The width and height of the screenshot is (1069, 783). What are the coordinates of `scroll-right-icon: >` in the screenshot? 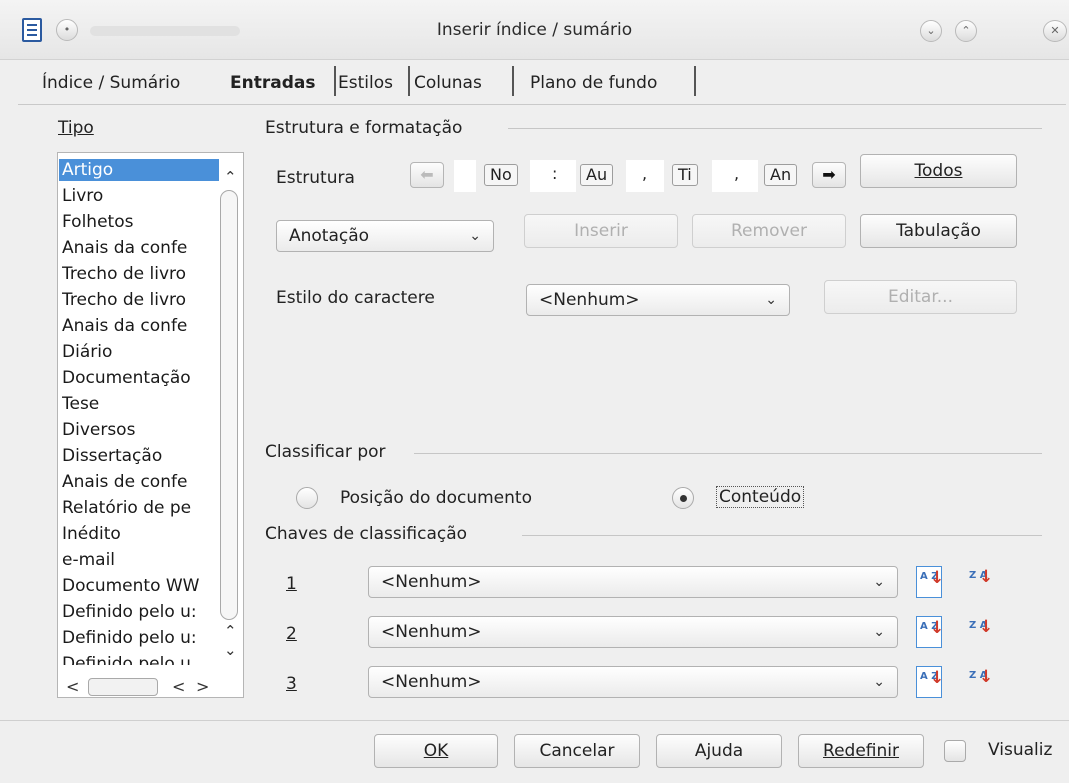 It's located at (202, 687).